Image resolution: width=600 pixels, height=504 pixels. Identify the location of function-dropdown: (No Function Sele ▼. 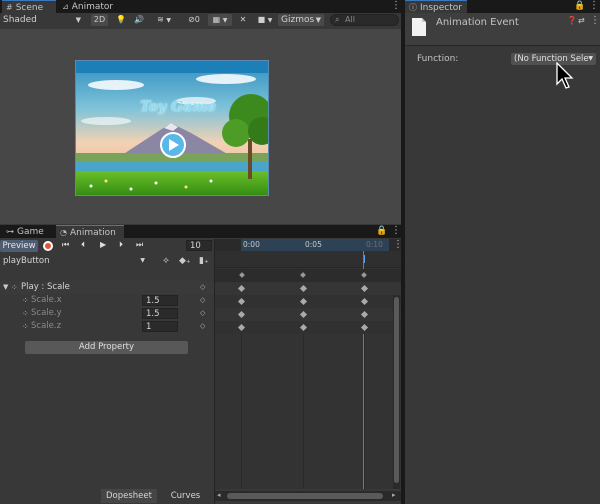
(553, 59).